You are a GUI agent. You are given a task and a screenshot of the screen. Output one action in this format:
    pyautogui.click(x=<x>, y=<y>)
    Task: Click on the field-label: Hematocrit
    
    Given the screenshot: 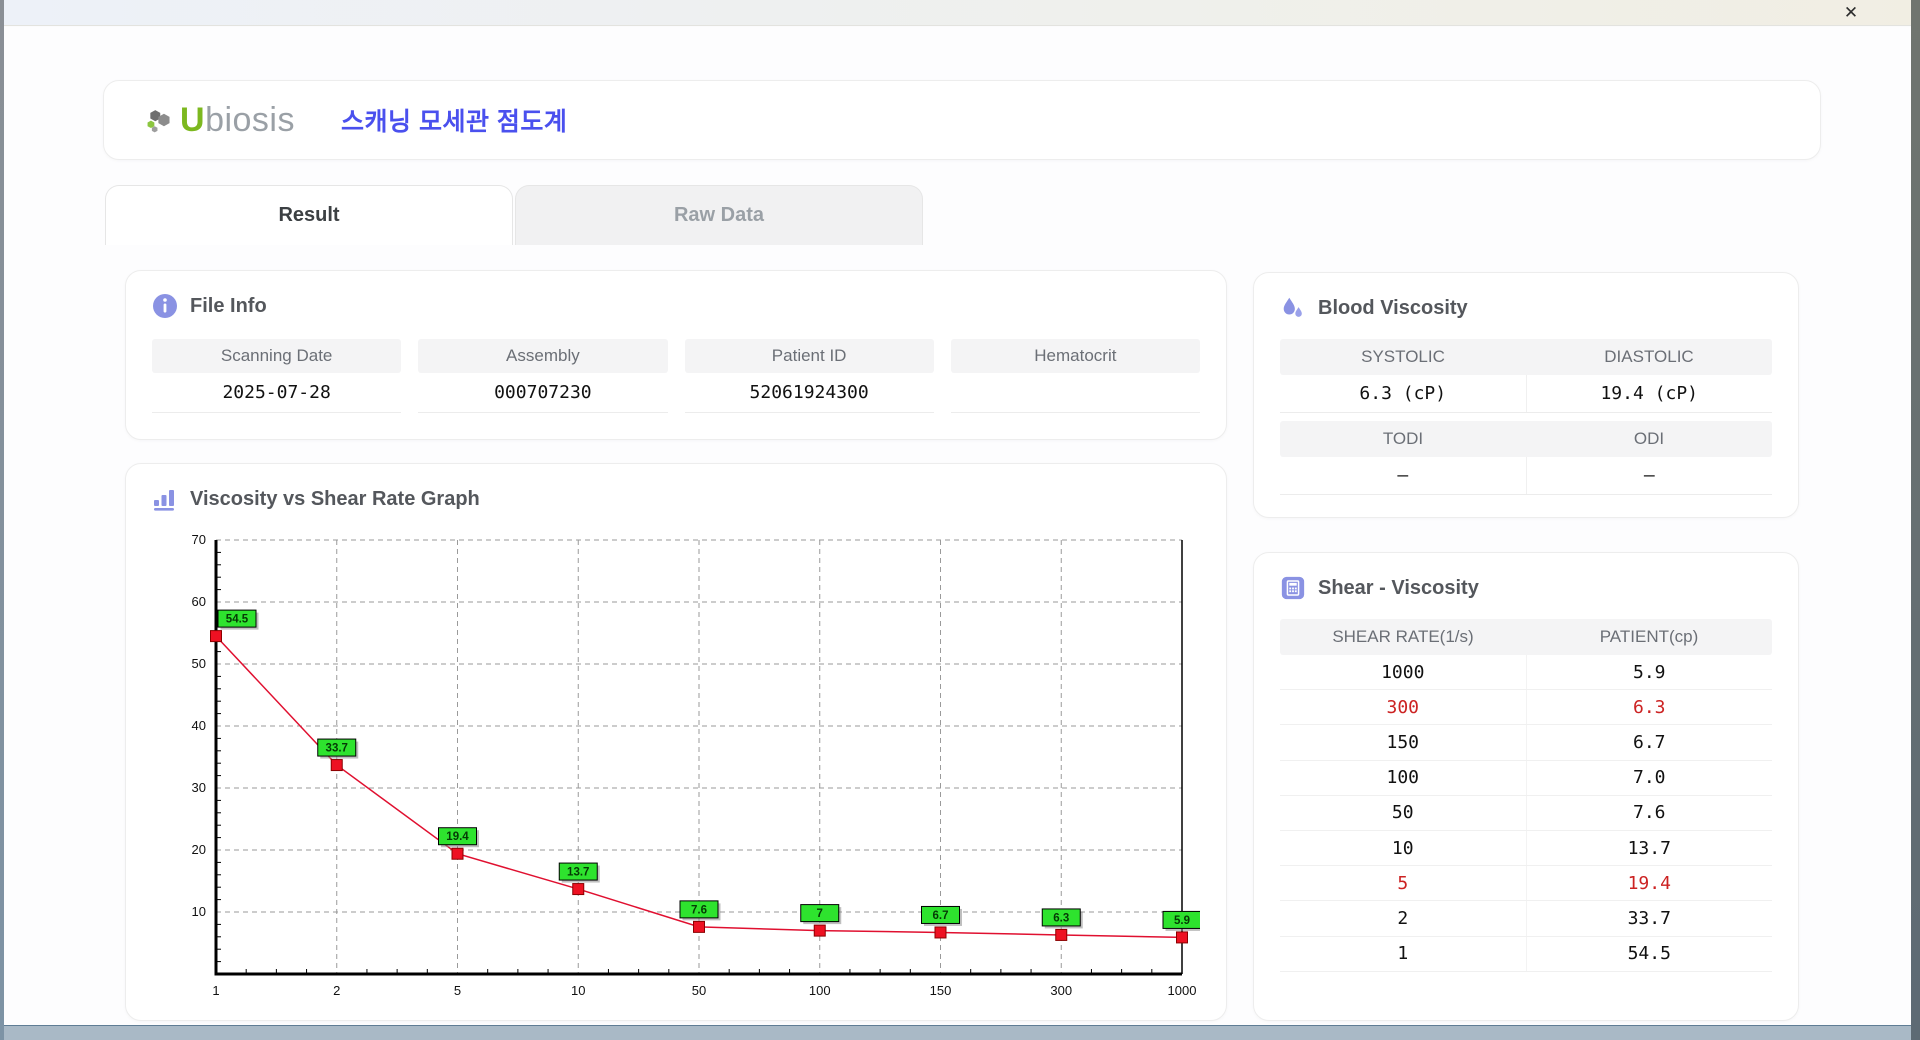 What is the action you would take?
    pyautogui.click(x=1075, y=356)
    